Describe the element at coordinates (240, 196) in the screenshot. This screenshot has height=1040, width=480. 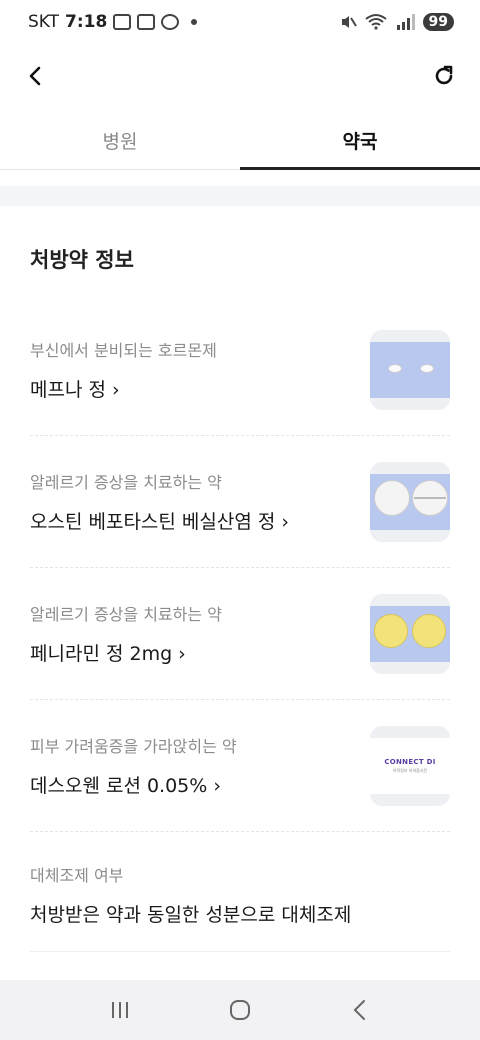
I see `section-divider` at that location.